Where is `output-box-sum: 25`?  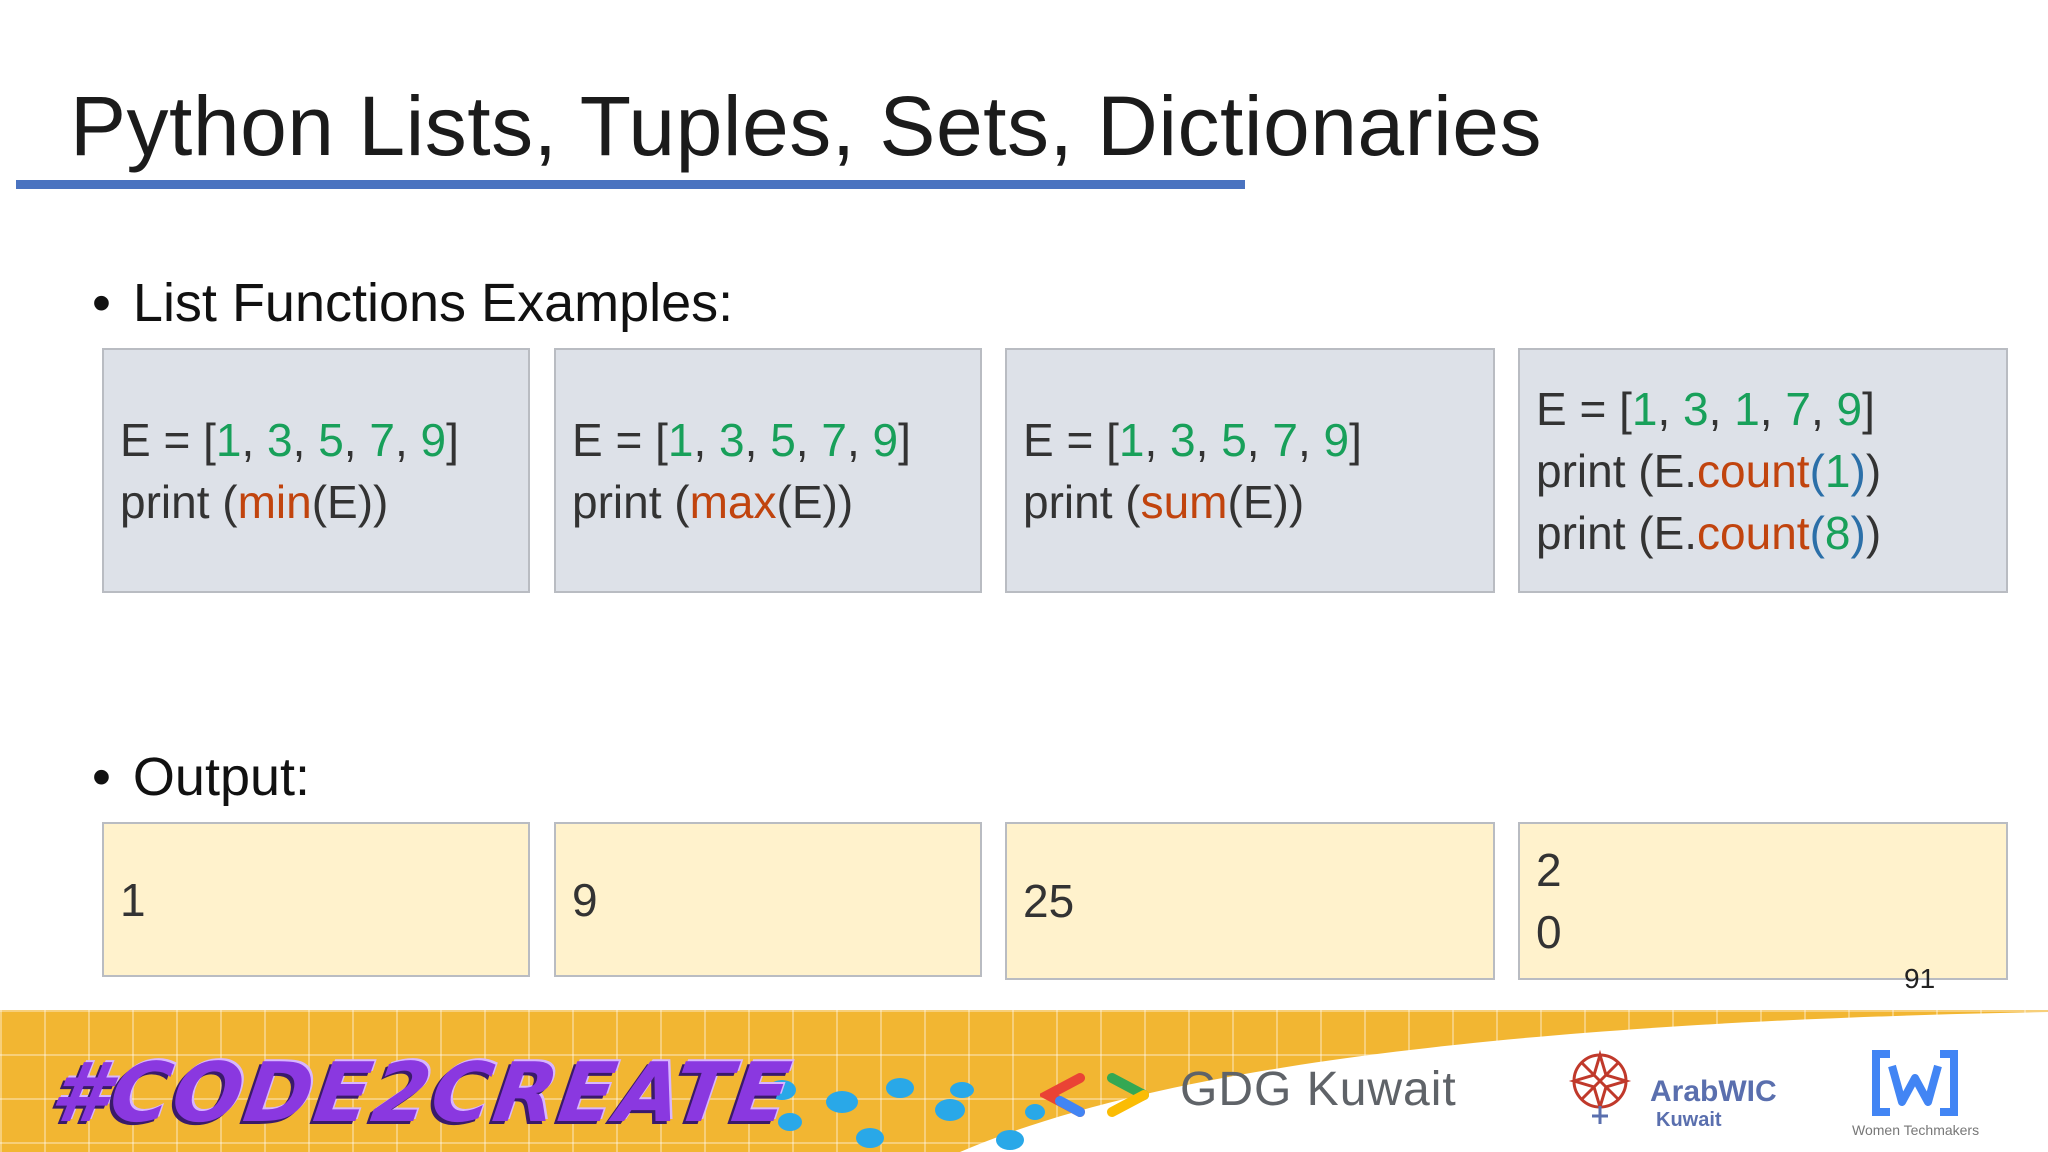 output-box-sum: 25 is located at coordinates (1250, 901).